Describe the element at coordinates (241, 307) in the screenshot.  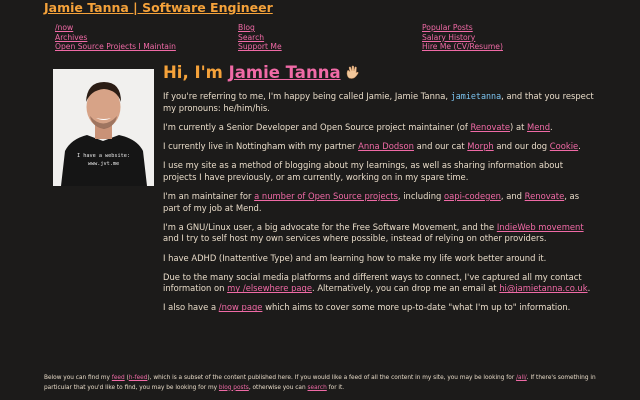
I see `now-page-link: /now page` at that location.